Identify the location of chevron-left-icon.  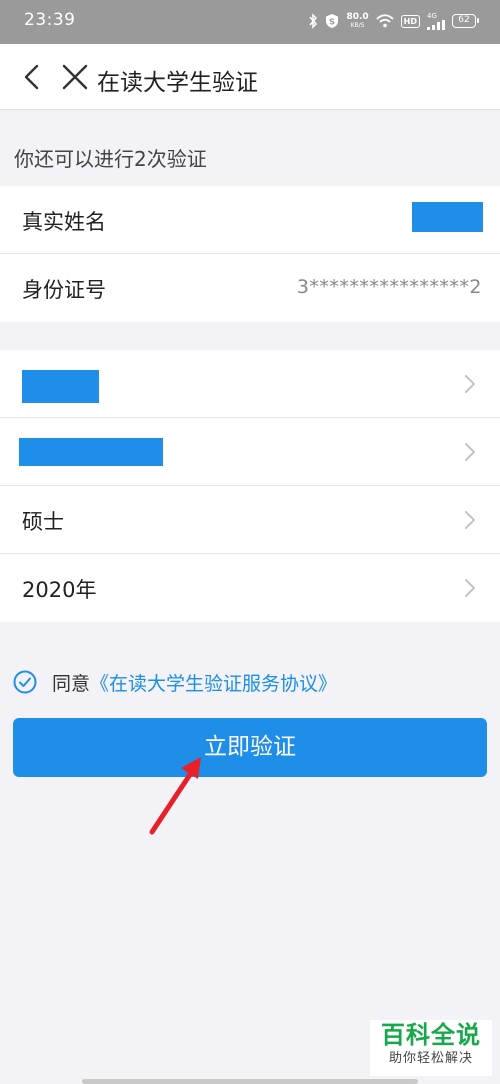
(31, 77).